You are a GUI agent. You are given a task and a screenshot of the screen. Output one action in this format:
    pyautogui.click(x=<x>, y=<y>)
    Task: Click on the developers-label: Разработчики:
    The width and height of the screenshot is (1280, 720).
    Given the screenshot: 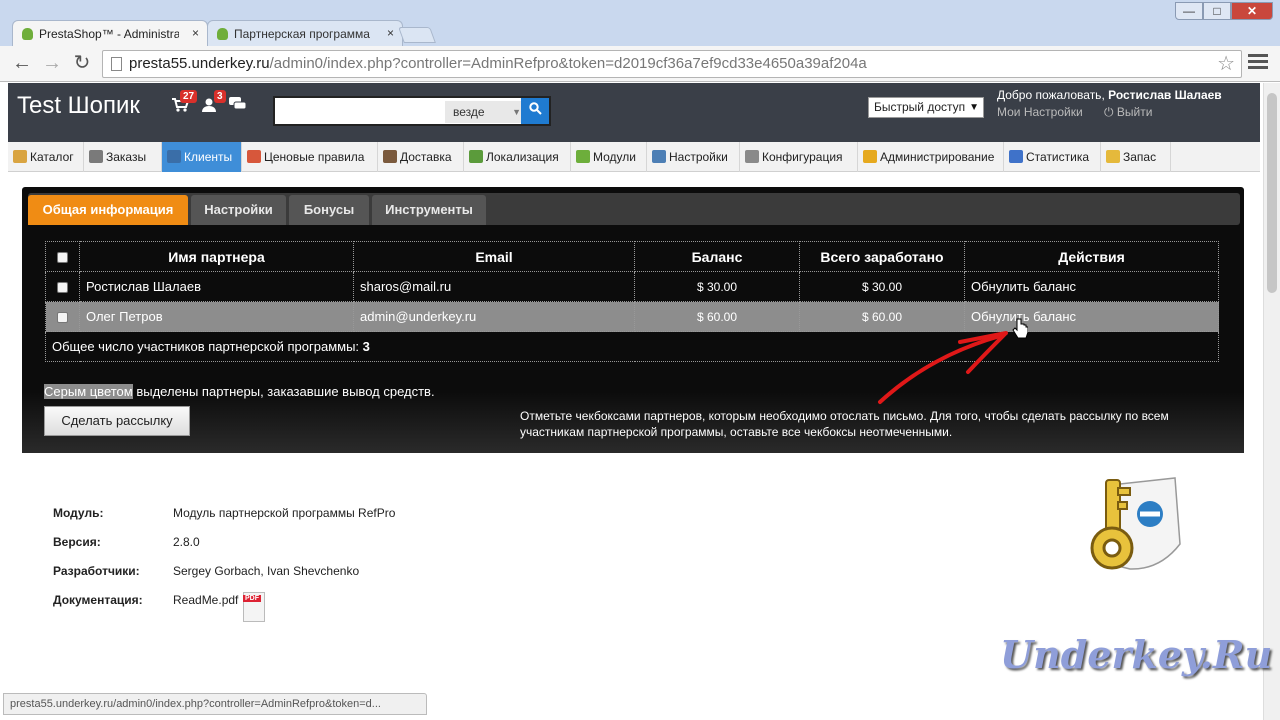 What is the action you would take?
    pyautogui.click(x=96, y=571)
    